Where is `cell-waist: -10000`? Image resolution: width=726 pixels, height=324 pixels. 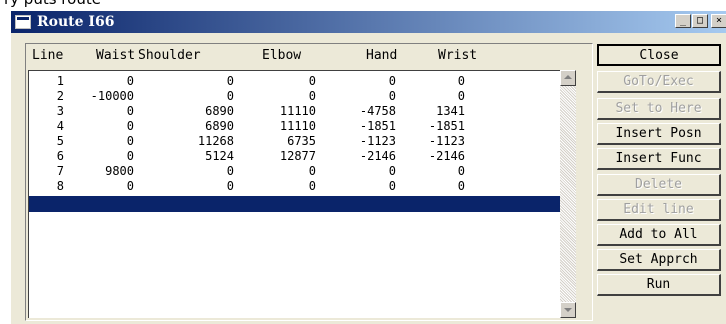
cell-waist: -10000 is located at coordinates (112, 96).